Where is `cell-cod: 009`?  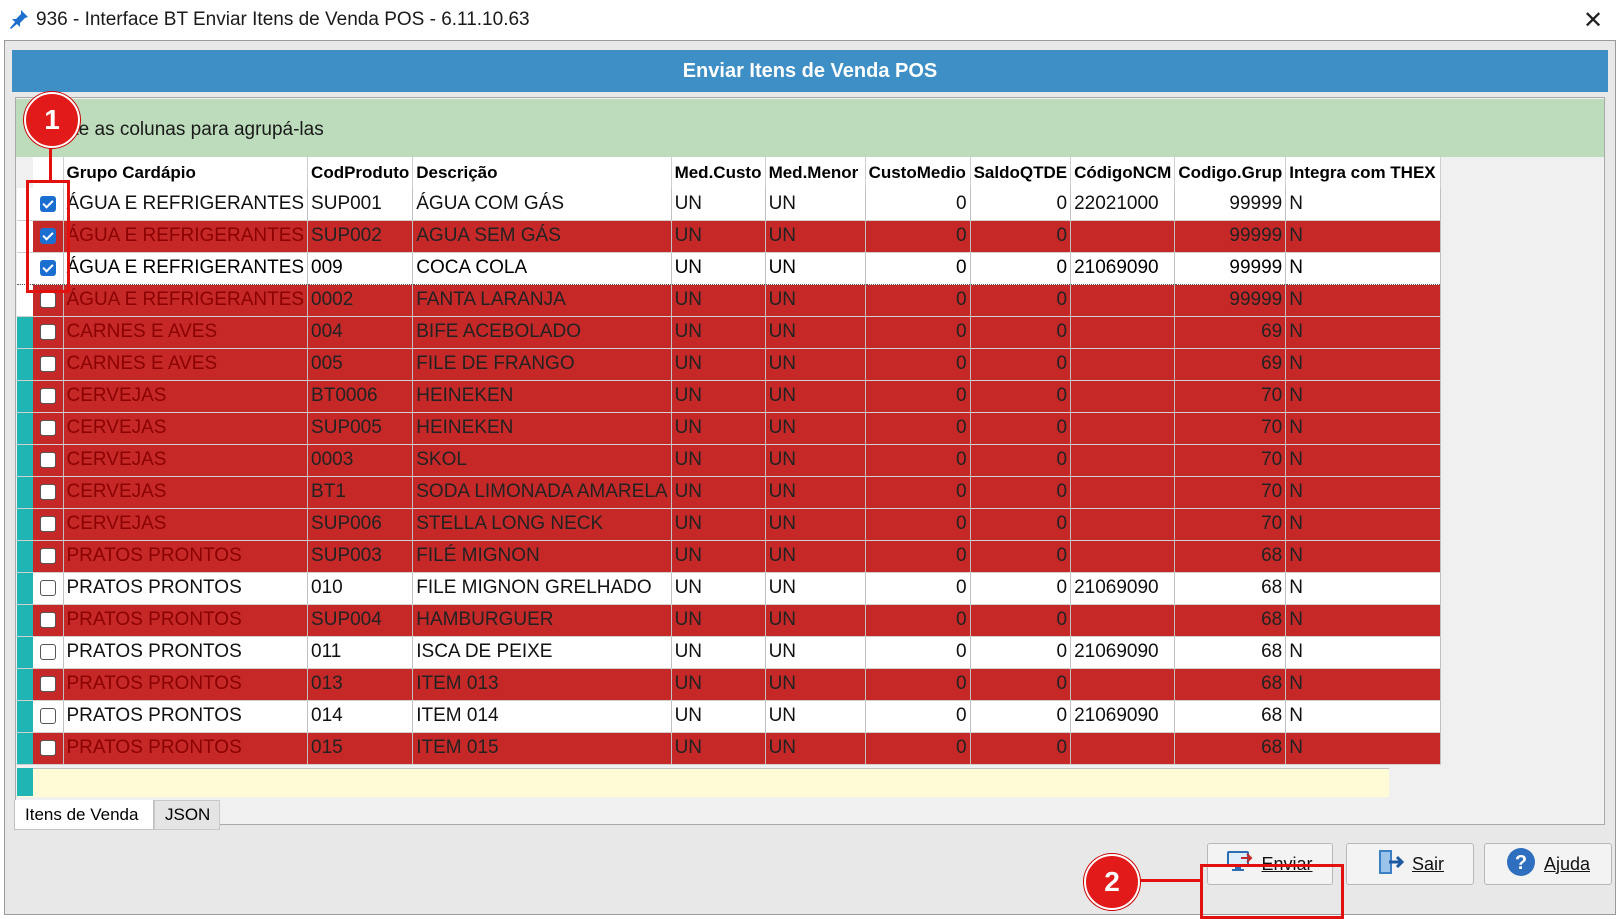
cell-cod: 009 is located at coordinates (360, 268).